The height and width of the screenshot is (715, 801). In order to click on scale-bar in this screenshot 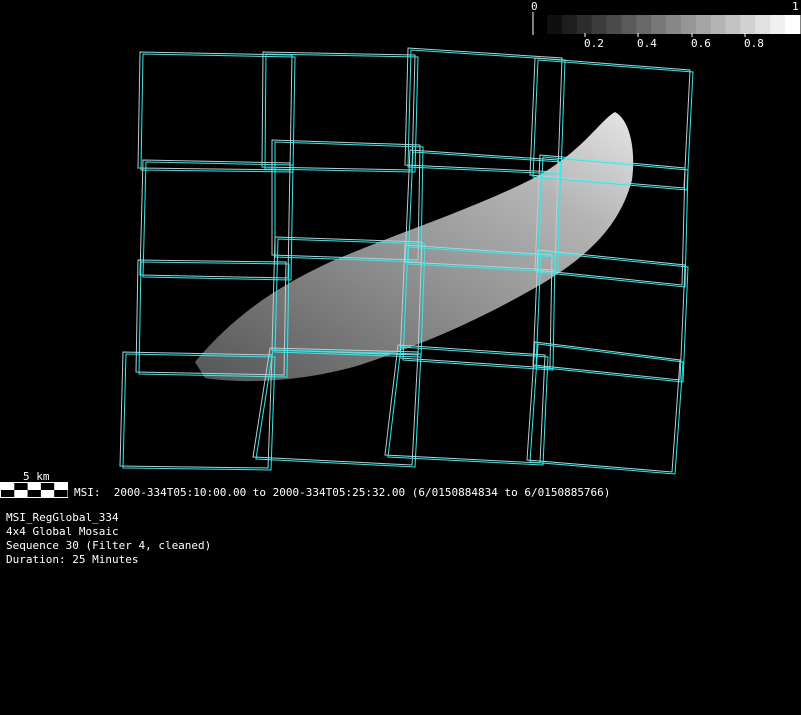, I will do `click(34, 490)`.